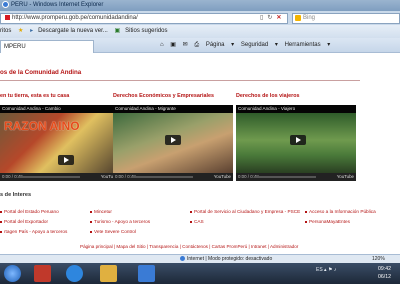  What do you see at coordinates (42, 126) in the screenshot?
I see `video-overlay-text: RAZON AINO` at bounding box center [42, 126].